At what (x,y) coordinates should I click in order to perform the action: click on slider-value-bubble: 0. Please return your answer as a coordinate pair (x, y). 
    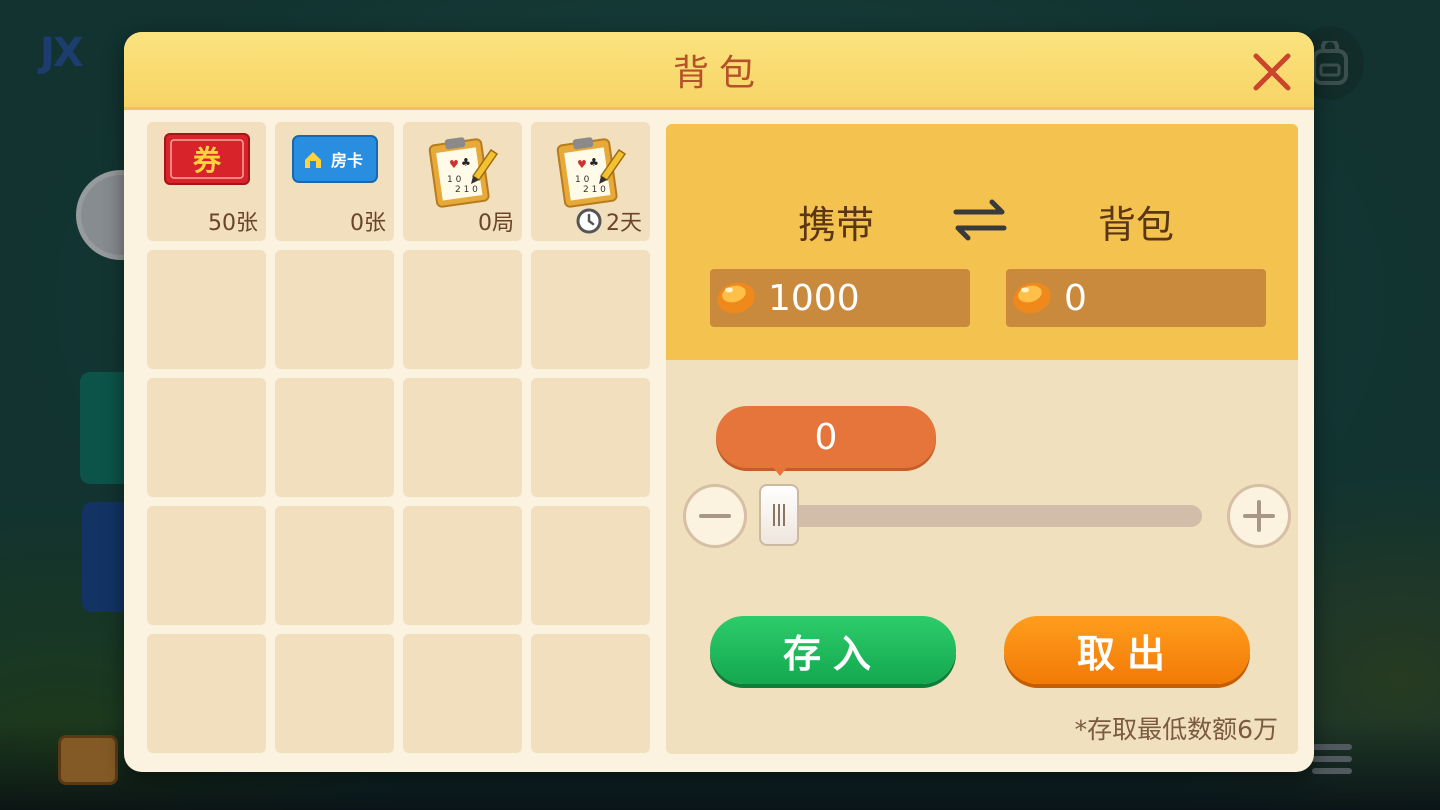
    Looking at the image, I should click on (826, 437).